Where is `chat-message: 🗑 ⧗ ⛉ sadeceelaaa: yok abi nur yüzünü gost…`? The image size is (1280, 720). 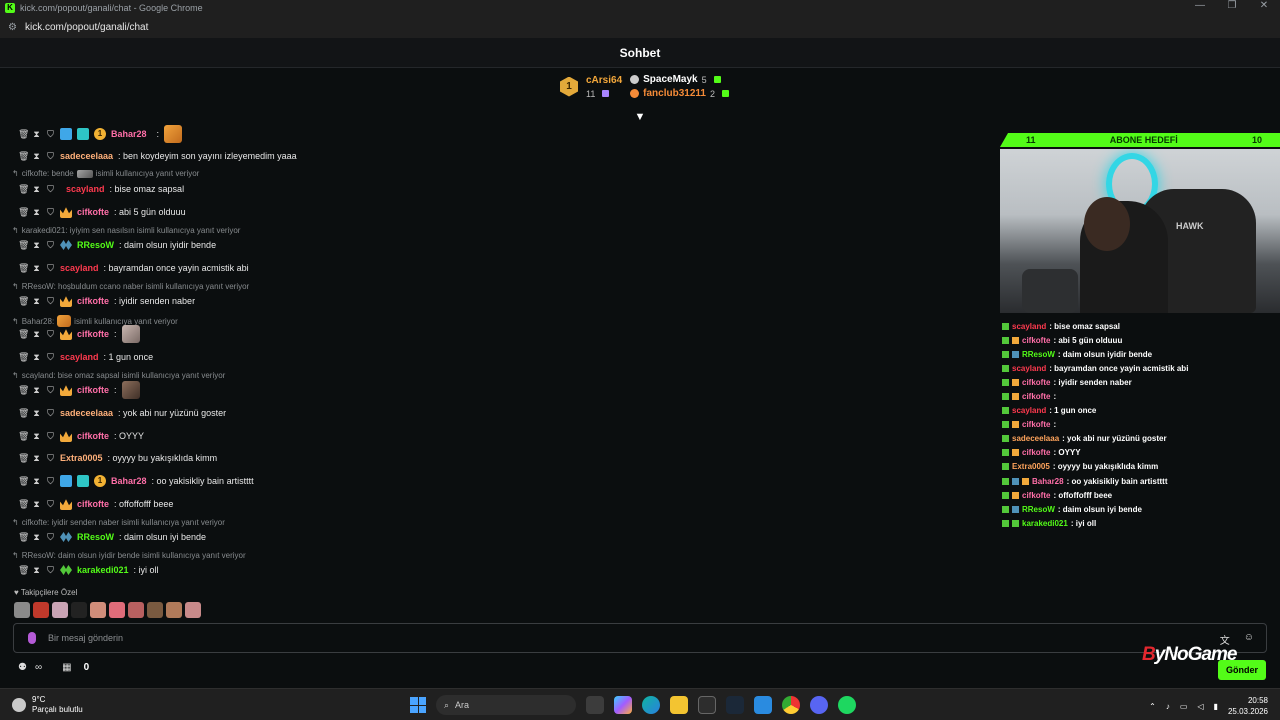 chat-message: 🗑 ⧗ ⛉ sadeceelaaa: yok abi nur yüzünü gost… is located at coordinates (122, 413).